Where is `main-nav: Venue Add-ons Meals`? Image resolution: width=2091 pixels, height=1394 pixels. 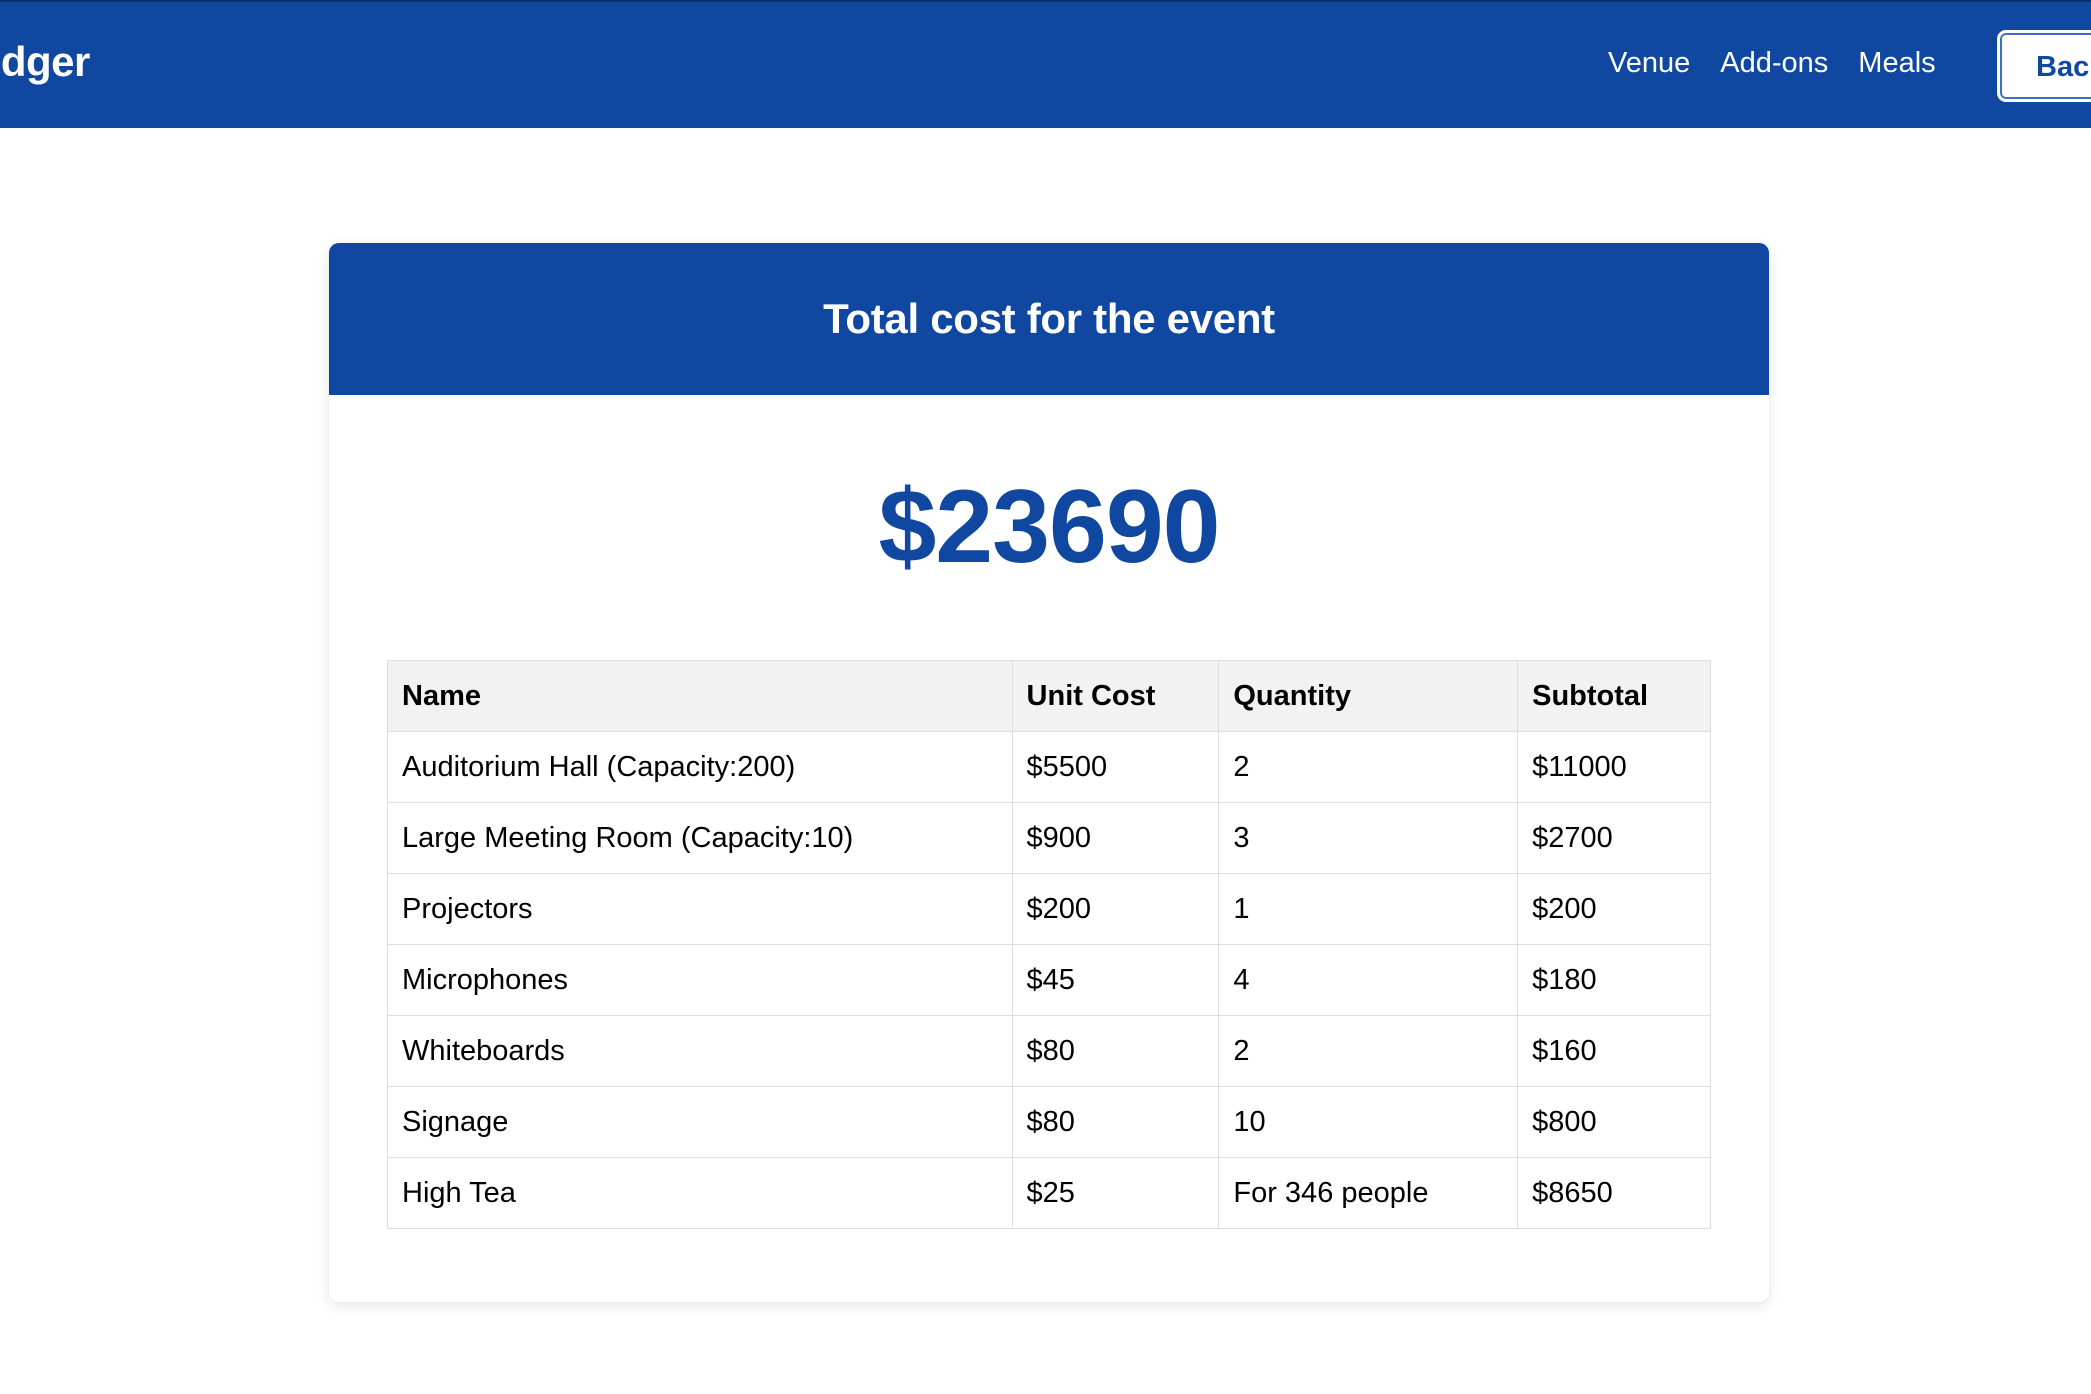 main-nav: Venue Add-ons Meals is located at coordinates (1772, 63).